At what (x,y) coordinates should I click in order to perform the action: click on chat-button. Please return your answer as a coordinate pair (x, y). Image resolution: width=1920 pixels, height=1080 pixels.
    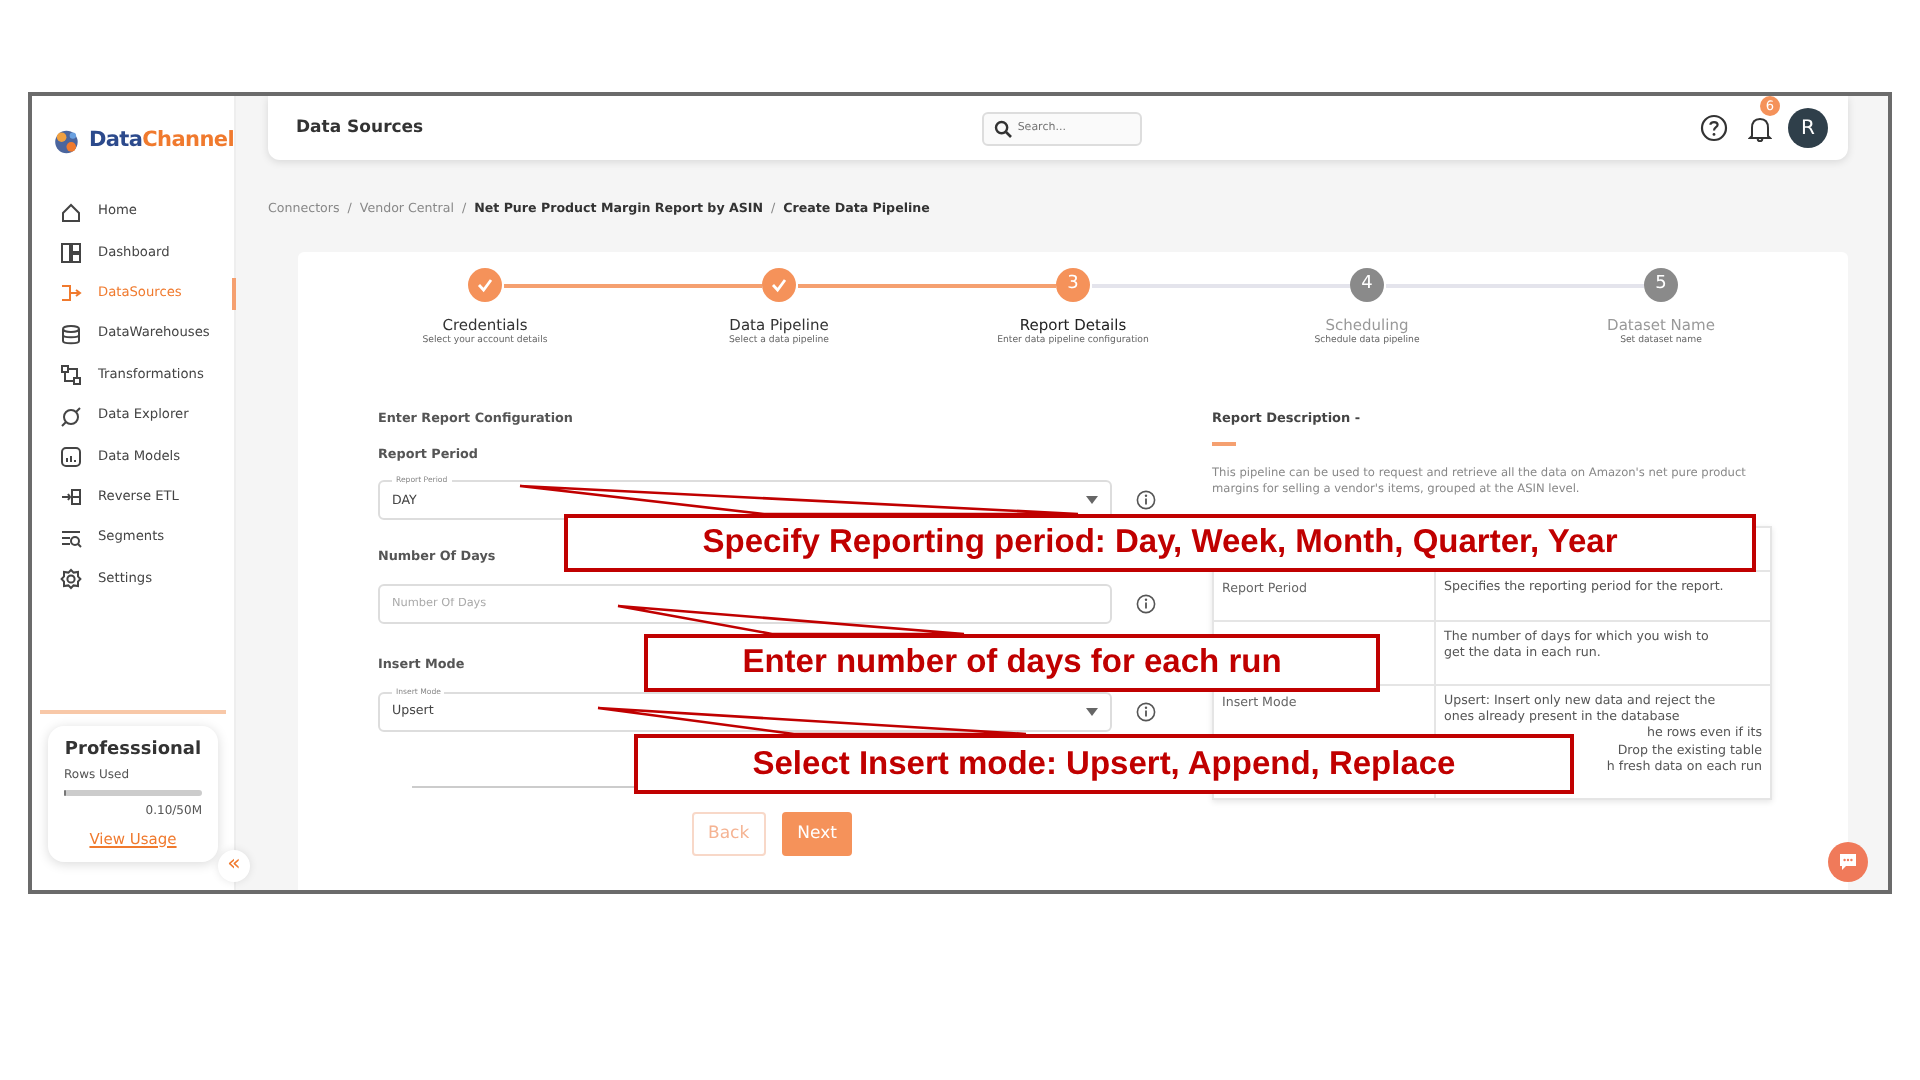
    Looking at the image, I should click on (1848, 862).